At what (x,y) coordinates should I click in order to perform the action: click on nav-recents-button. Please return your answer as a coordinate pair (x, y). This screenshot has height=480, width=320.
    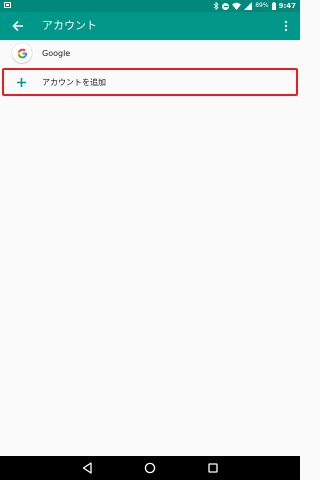
    Looking at the image, I should click on (213, 468).